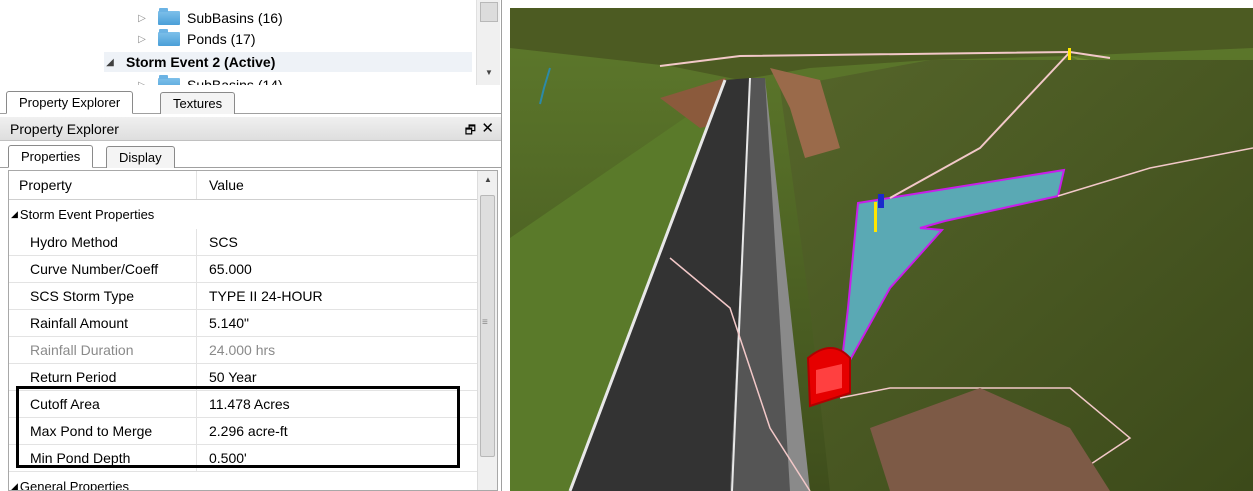 The width and height of the screenshot is (1253, 491). What do you see at coordinates (103, 323) in the screenshot?
I see `property-name: Rainfall Amount` at bounding box center [103, 323].